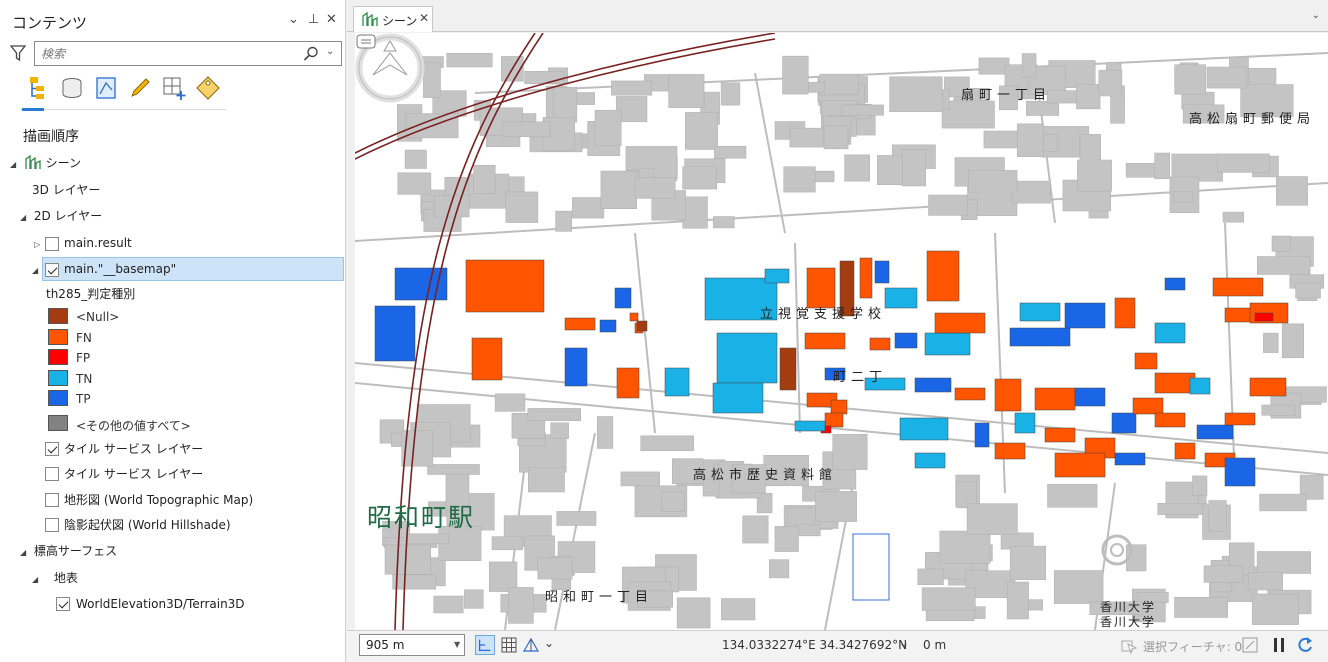  What do you see at coordinates (331, 19) in the screenshot?
I see `pane-close-icon: ✕` at bounding box center [331, 19].